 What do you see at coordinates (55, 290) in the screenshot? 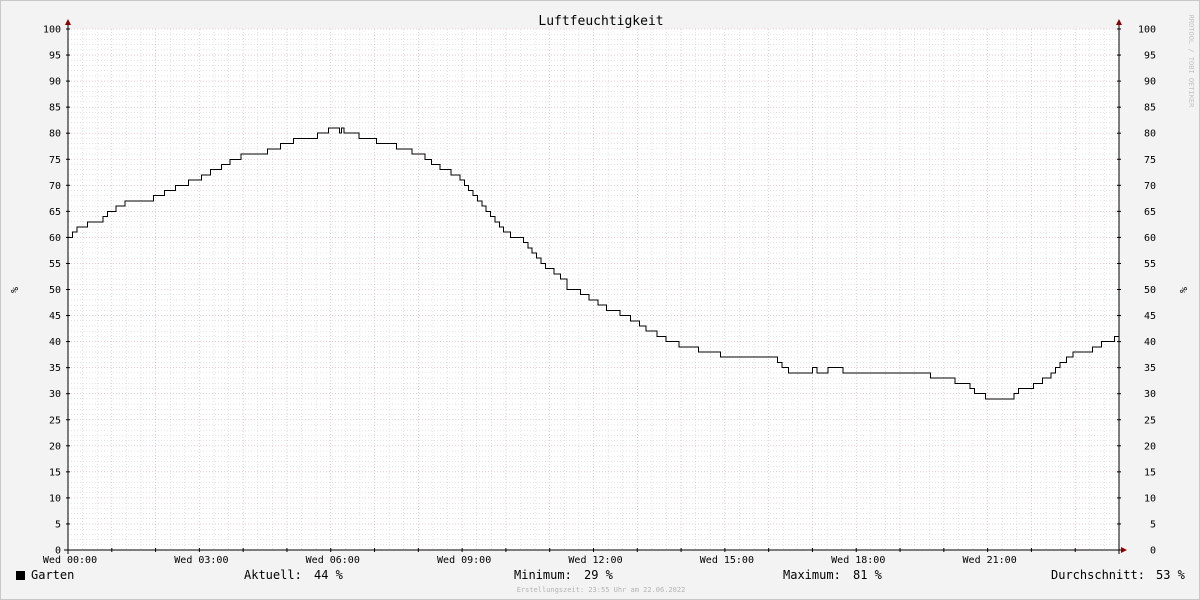
I see `y-tick-label-left: 50` at bounding box center [55, 290].